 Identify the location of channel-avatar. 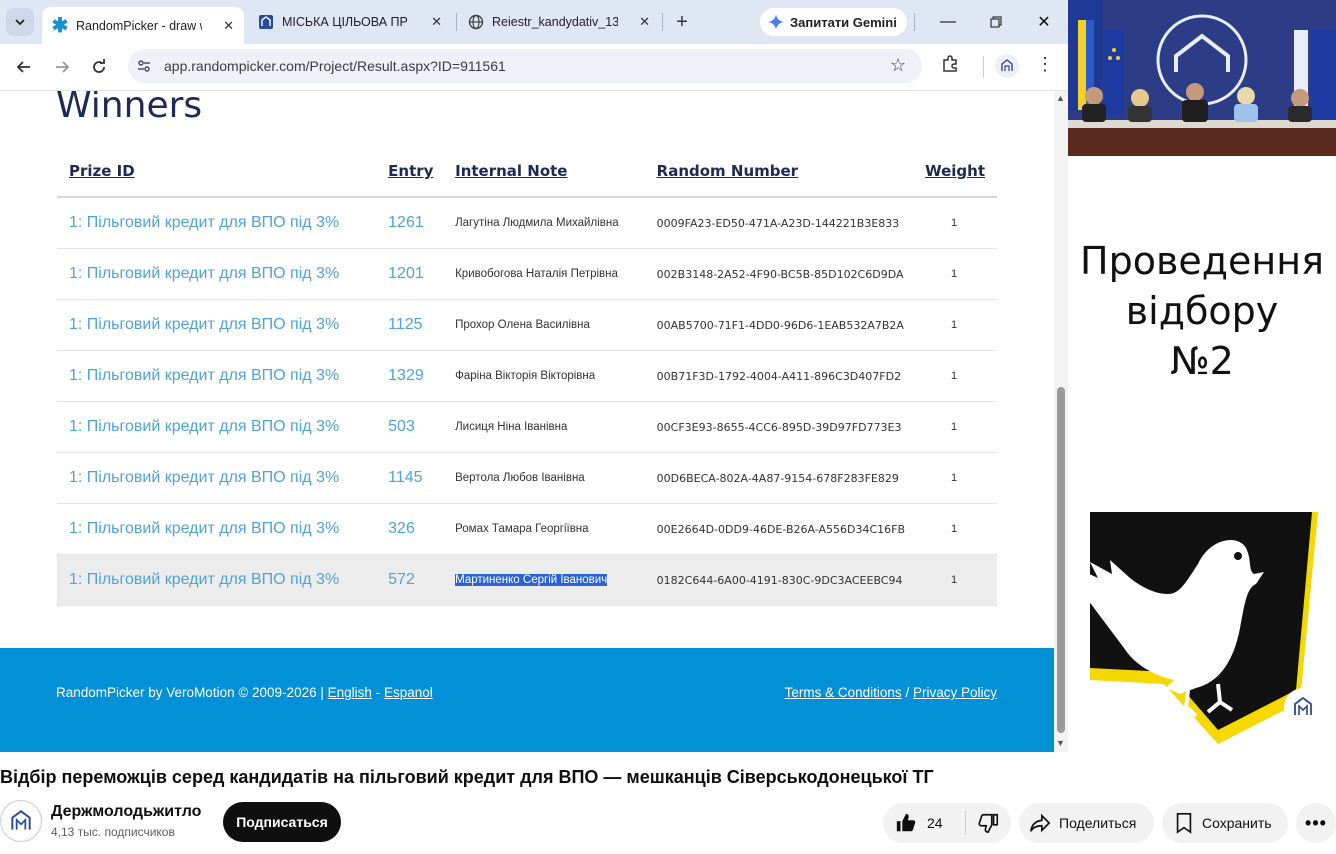
(21, 821).